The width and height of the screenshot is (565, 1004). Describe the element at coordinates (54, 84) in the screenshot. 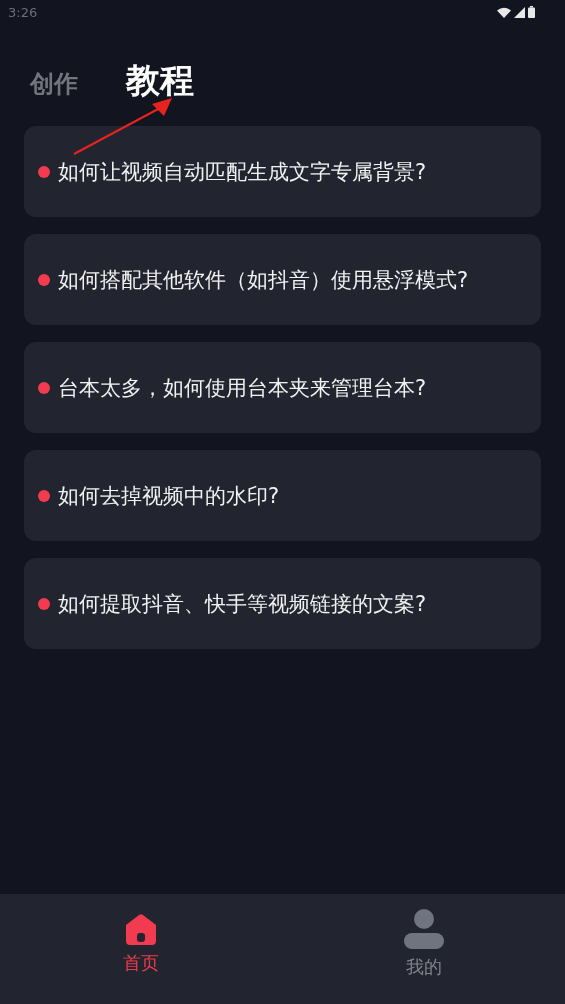

I see `tab: 创作` at that location.